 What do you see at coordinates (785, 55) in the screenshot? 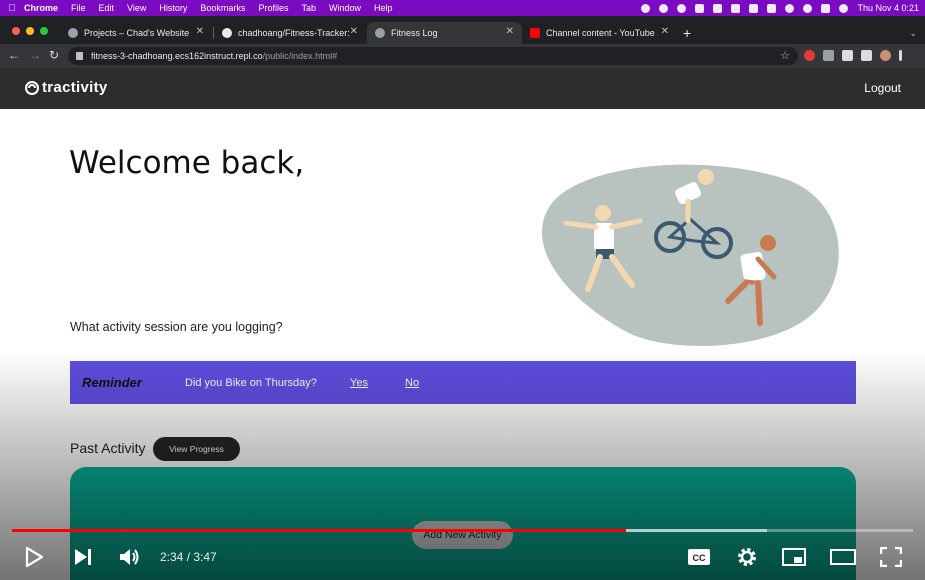
I see `bookmark-star-icon: ☆` at bounding box center [785, 55].